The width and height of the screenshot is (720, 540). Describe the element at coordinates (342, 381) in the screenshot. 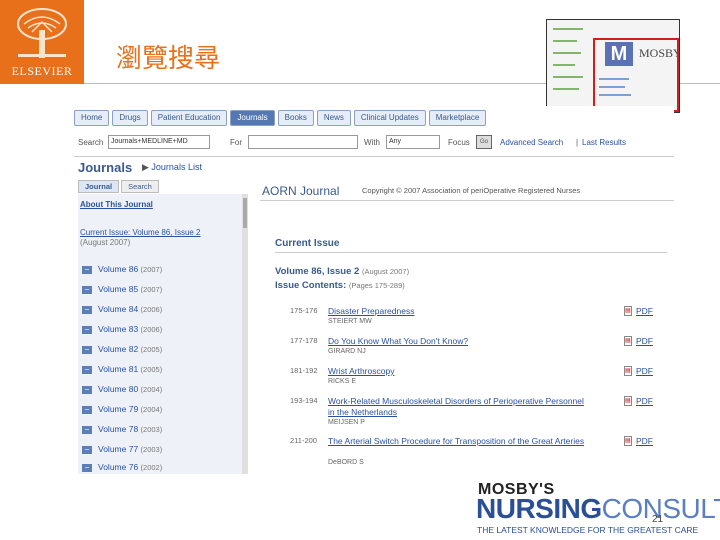

I see `article-author: RICKS E` at that location.